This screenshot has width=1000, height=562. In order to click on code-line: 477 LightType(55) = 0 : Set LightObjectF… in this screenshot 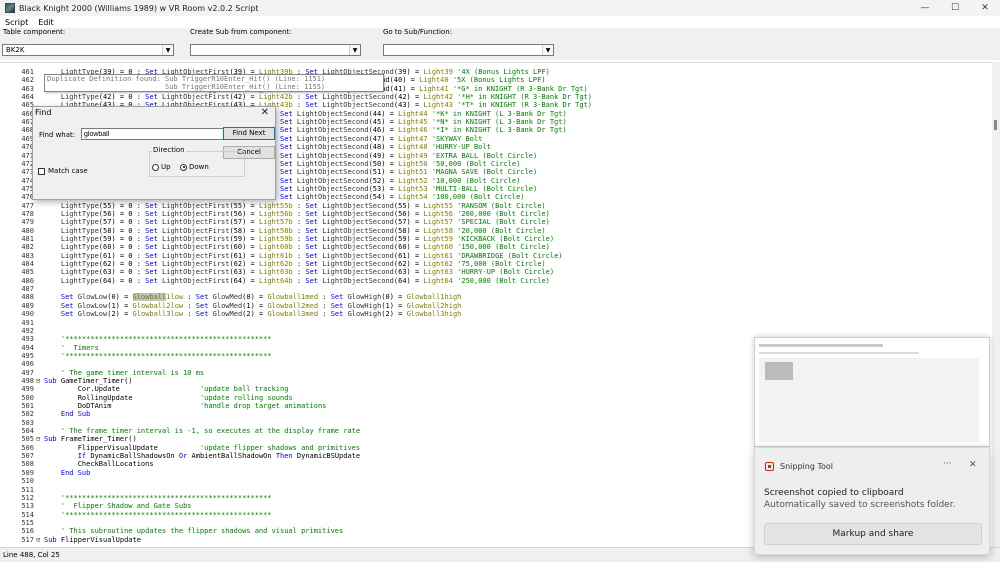, I will do `click(496, 206)`.